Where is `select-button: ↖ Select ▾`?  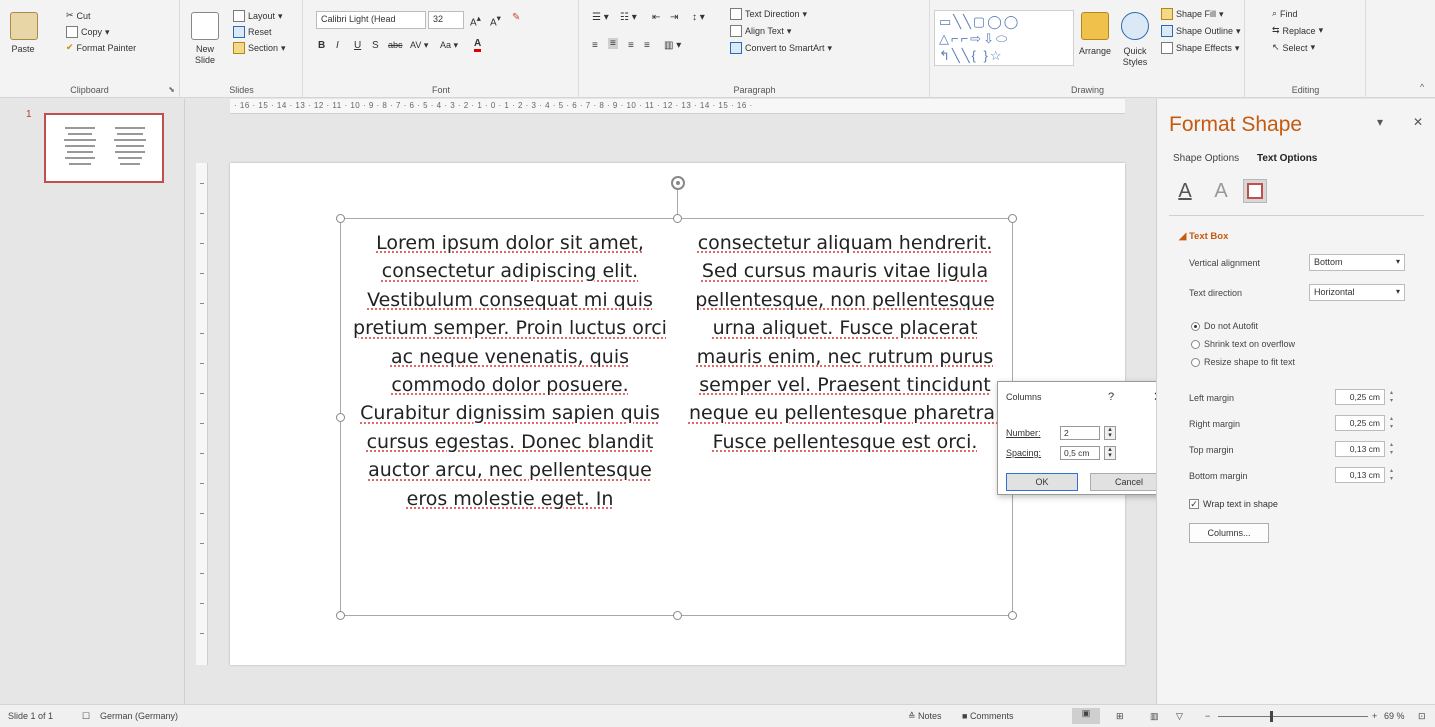 select-button: ↖ Select ▾ is located at coordinates (1293, 47).